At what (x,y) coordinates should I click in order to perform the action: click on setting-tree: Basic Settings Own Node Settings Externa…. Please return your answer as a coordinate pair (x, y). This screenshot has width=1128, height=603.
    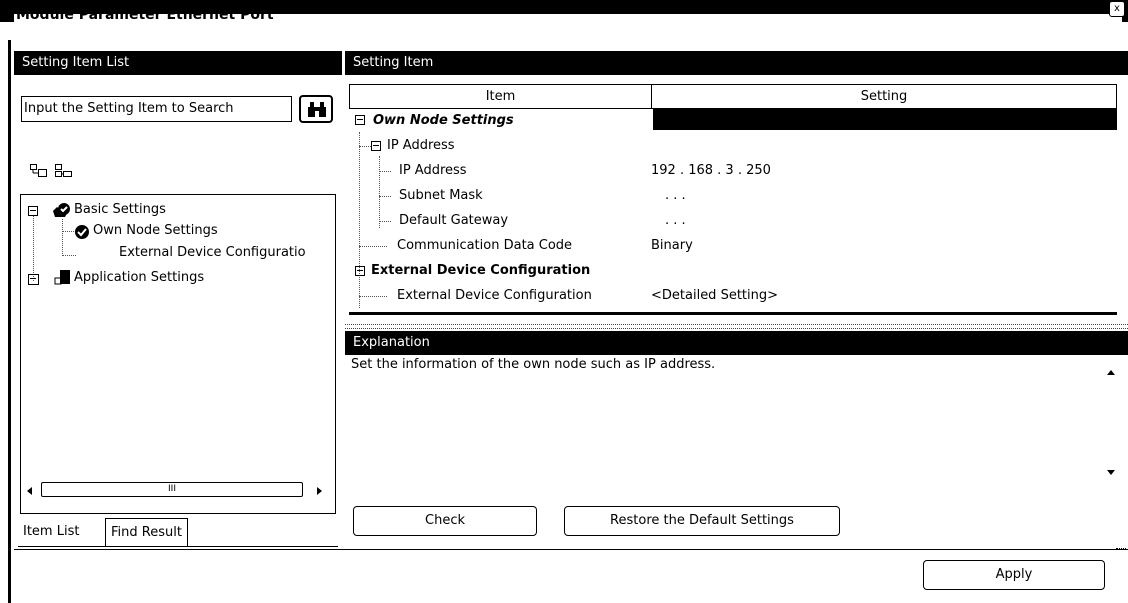
    Looking at the image, I should click on (178, 354).